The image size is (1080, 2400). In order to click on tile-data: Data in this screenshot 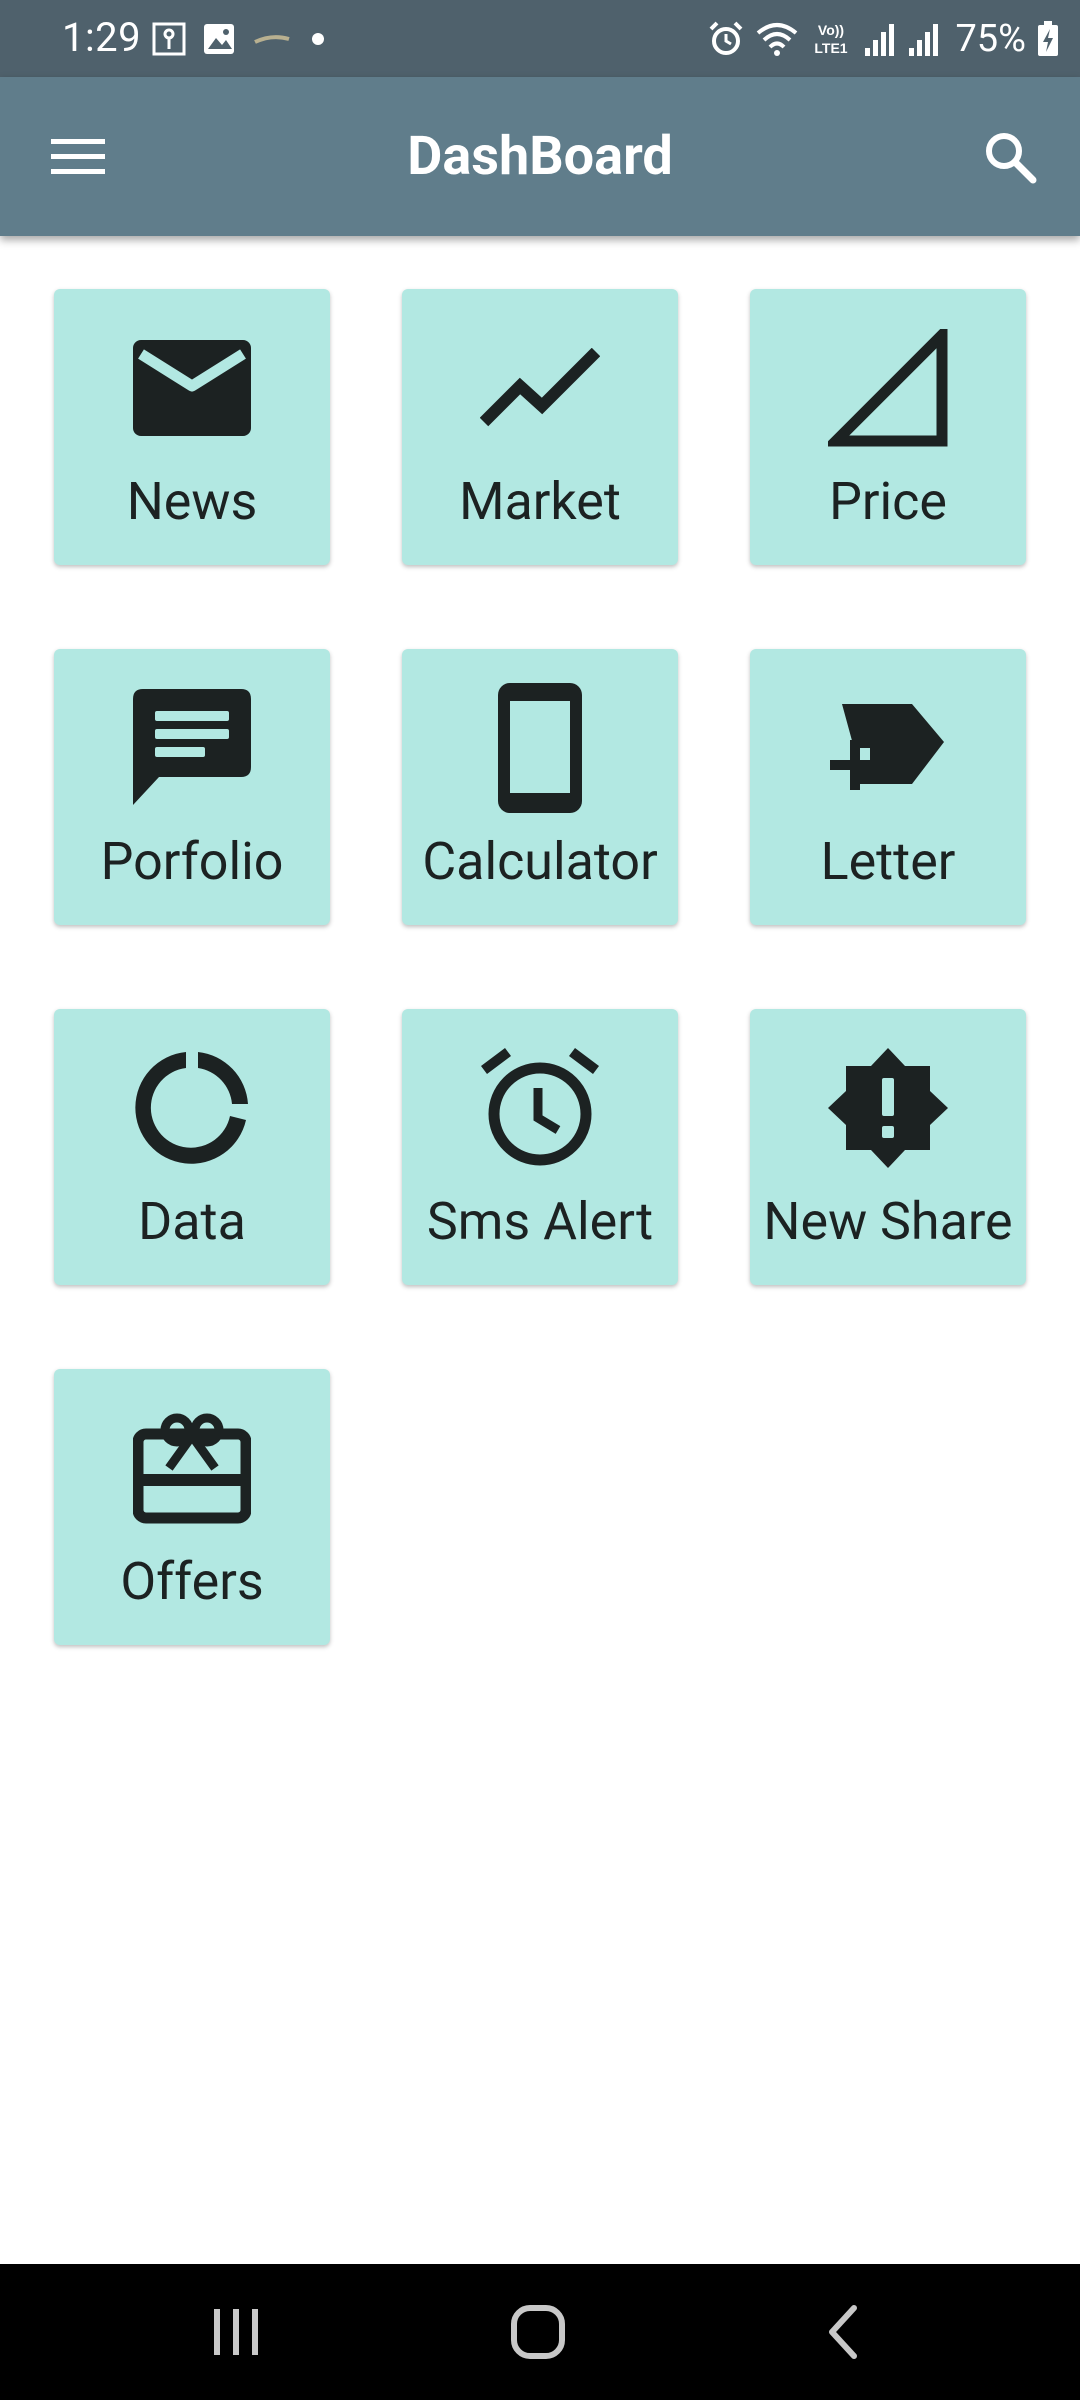, I will do `click(192, 1147)`.